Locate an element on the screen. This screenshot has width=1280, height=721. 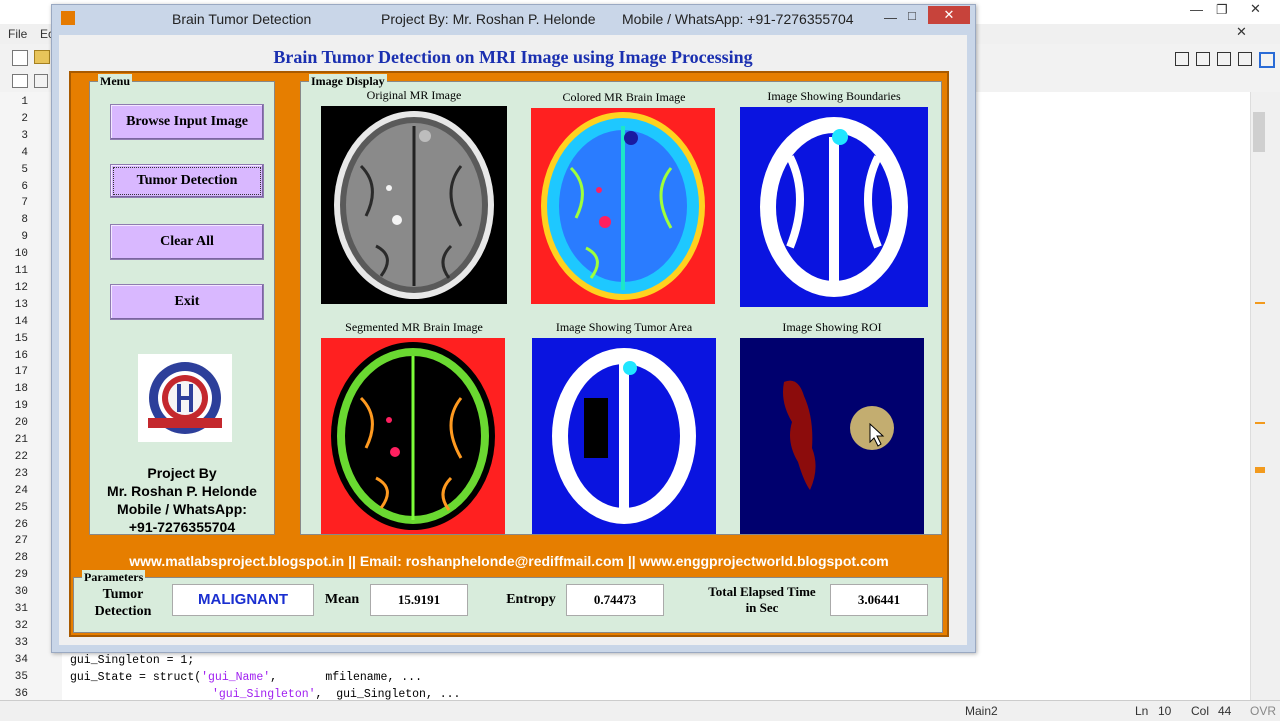
credits-line-1: Project By is located at coordinates (182, 473).